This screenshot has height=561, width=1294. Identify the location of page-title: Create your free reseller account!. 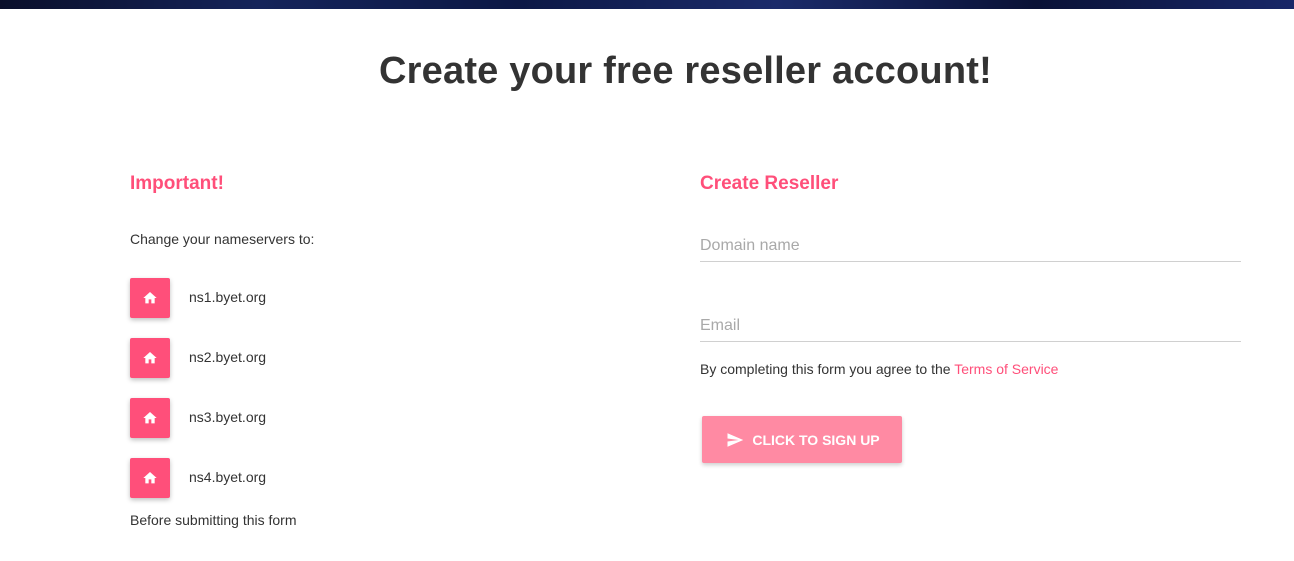
(685, 71).